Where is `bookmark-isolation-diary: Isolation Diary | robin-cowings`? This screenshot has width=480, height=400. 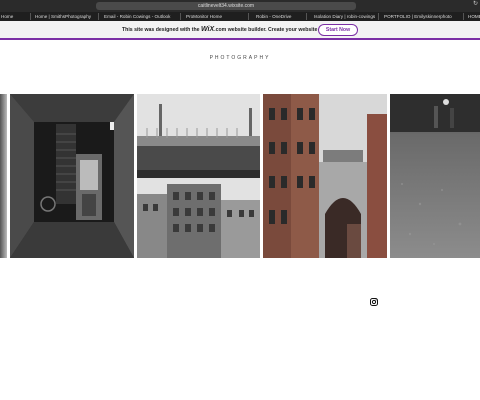
bookmark-isolation-diary: Isolation Diary | robin-cowings is located at coordinates (344, 16).